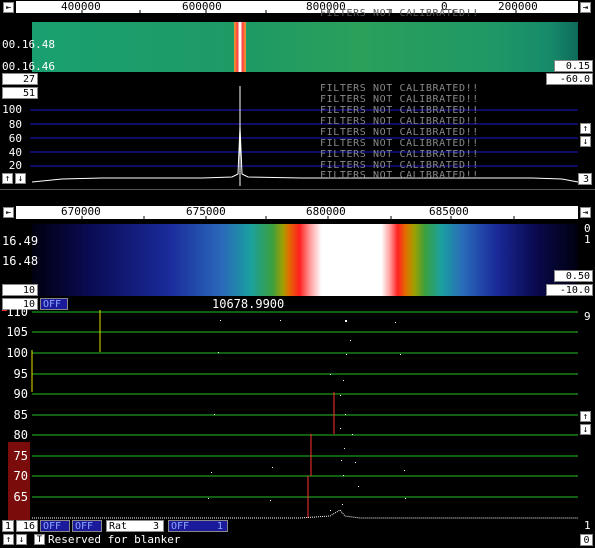  I want to click on bottom-scale-left-arrow-icon: ⇤, so click(8, 212).